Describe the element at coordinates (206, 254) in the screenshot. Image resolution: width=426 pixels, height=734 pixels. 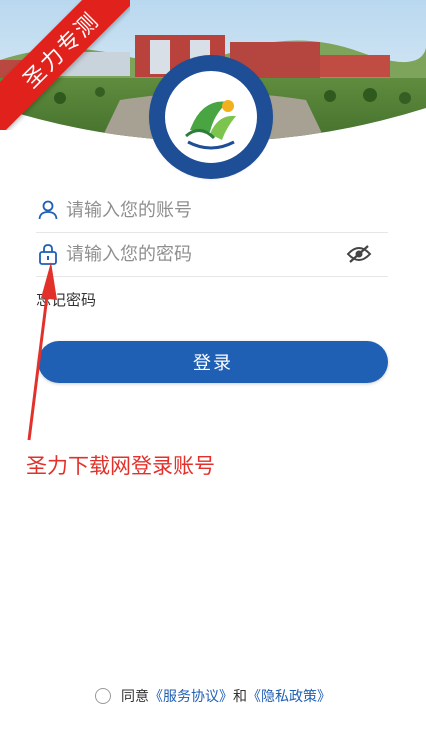
I see `password-input` at that location.